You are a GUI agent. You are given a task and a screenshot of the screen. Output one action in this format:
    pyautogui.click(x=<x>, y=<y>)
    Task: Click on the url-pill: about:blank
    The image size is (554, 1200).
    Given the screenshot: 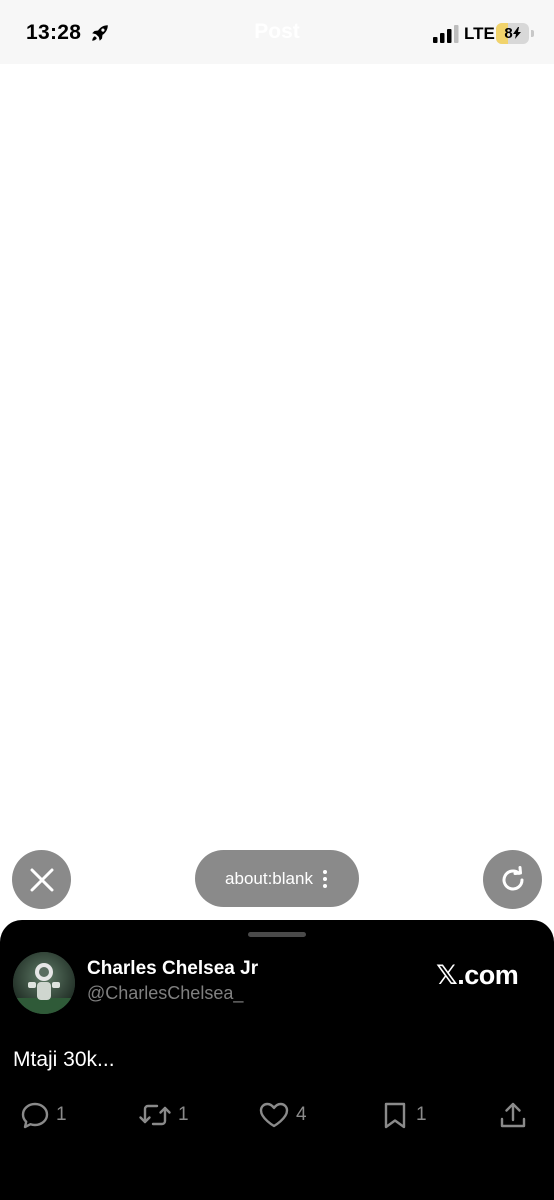 What is the action you would take?
    pyautogui.click(x=277, y=878)
    